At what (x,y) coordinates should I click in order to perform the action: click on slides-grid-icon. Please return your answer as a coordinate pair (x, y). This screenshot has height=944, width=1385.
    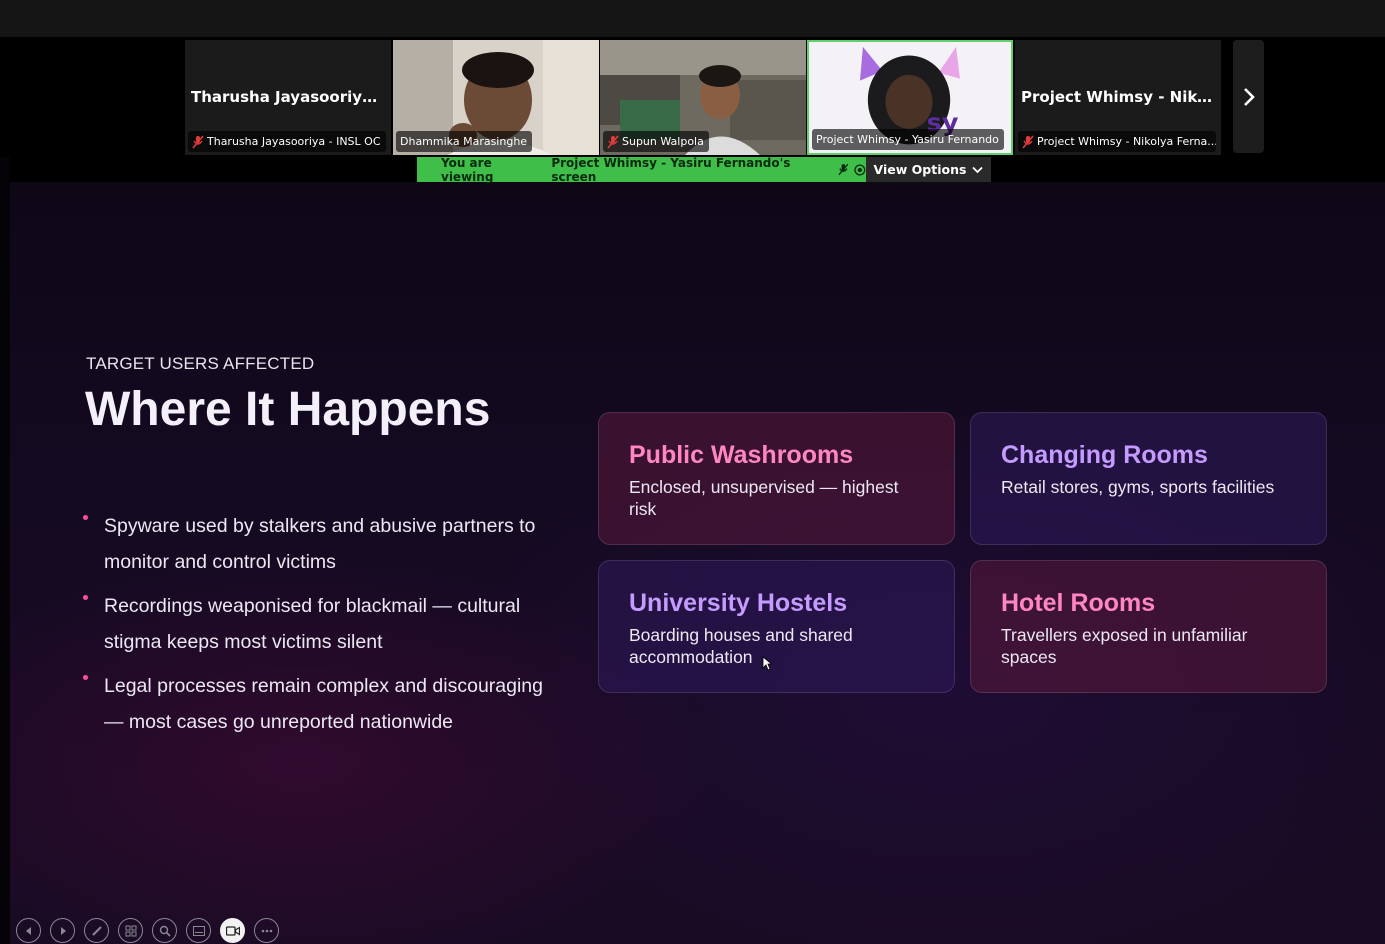
    Looking at the image, I should click on (130, 930).